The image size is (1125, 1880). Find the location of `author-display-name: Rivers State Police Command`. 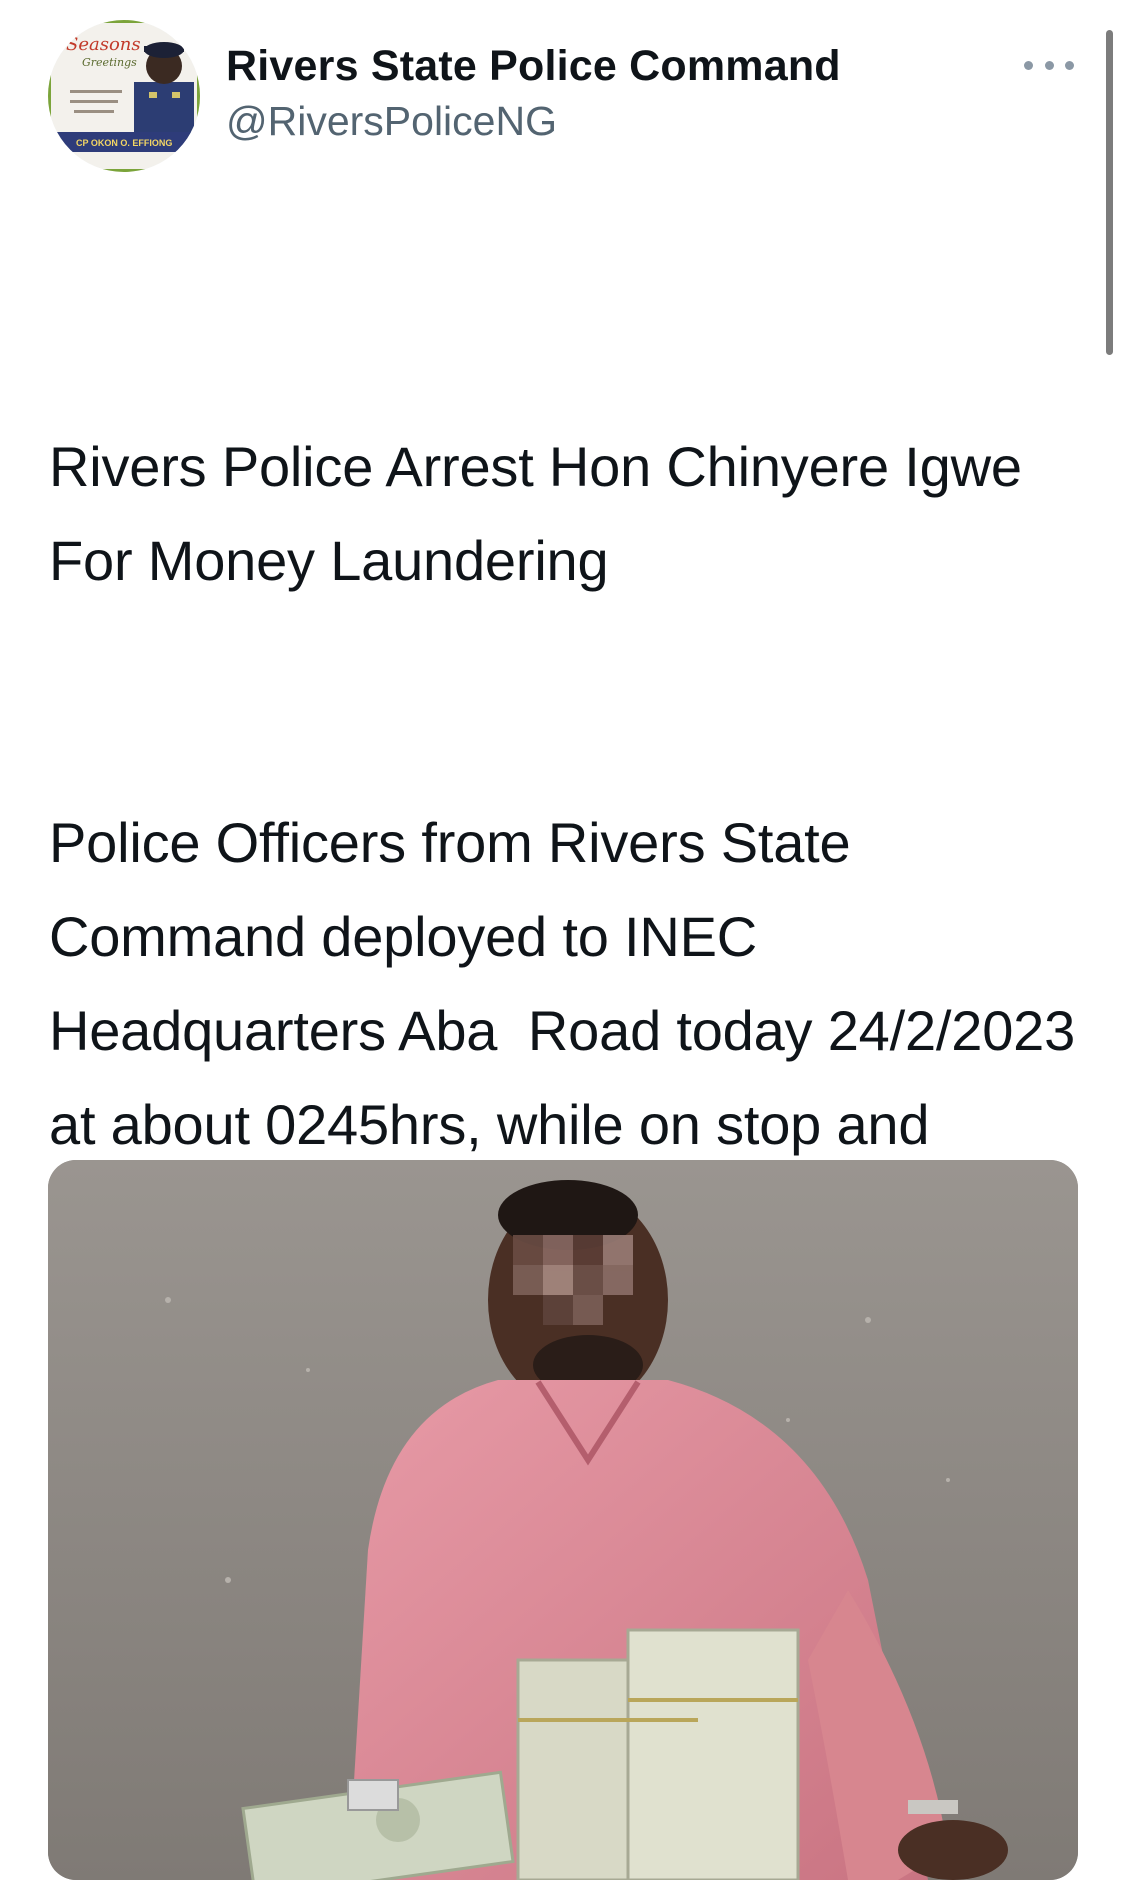

author-display-name: Rivers State Police Command is located at coordinates (533, 66).